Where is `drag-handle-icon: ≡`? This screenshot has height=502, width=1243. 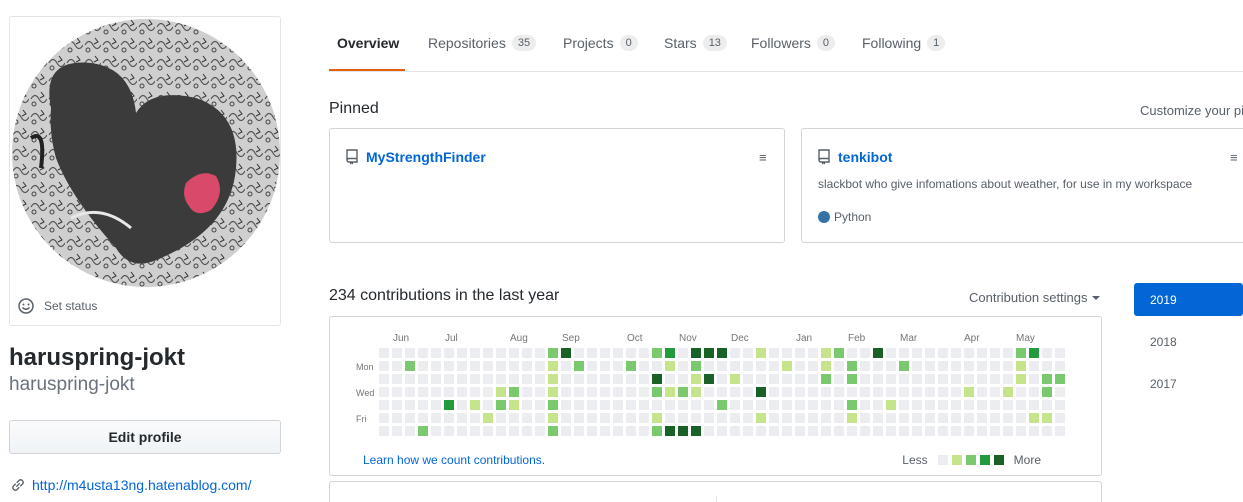
drag-handle-icon: ≡ is located at coordinates (763, 157).